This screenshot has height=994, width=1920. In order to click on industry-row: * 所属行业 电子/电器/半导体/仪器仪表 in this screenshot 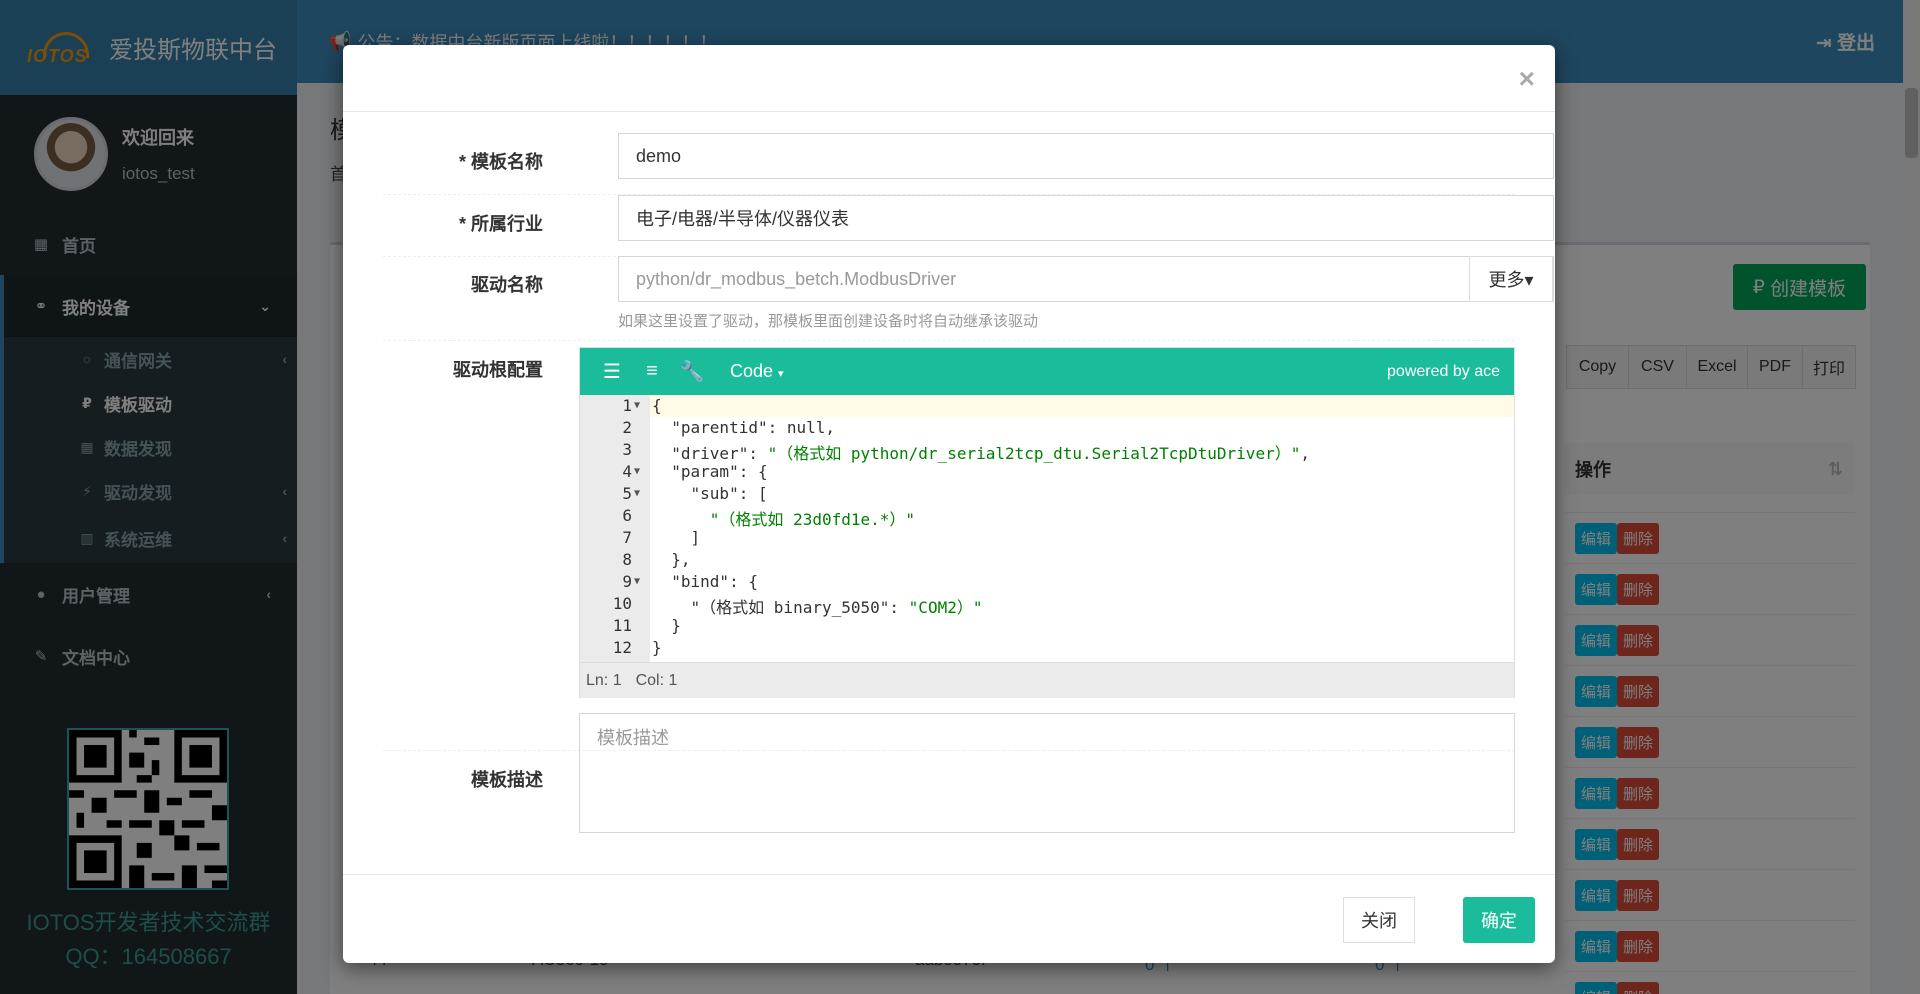, I will do `click(968, 226)`.